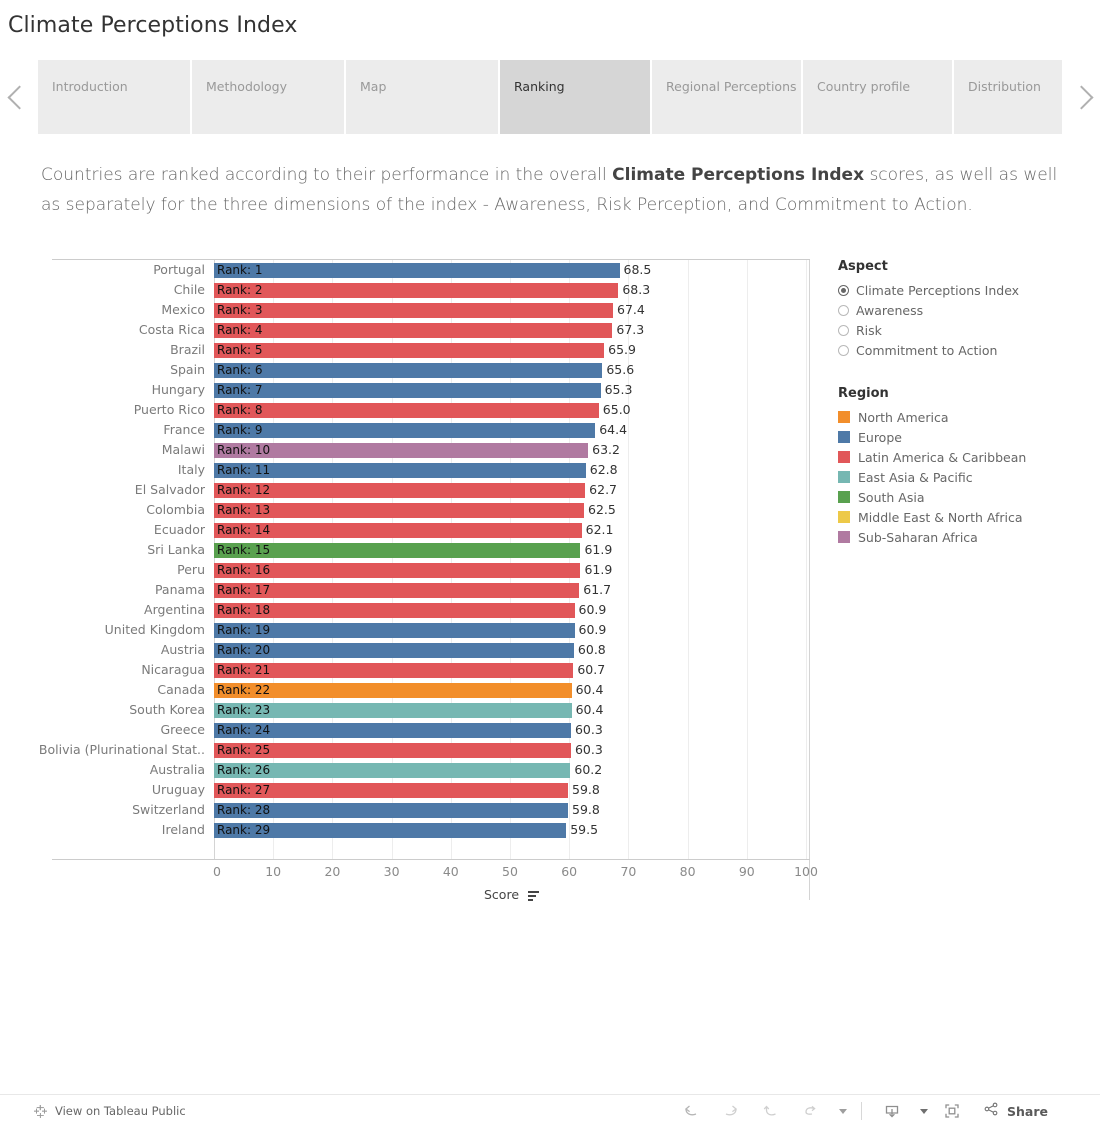 Image resolution: width=1100 pixels, height=1127 pixels. Describe the element at coordinates (400, 490) in the screenshot. I see `bar: Rank: 12` at that location.